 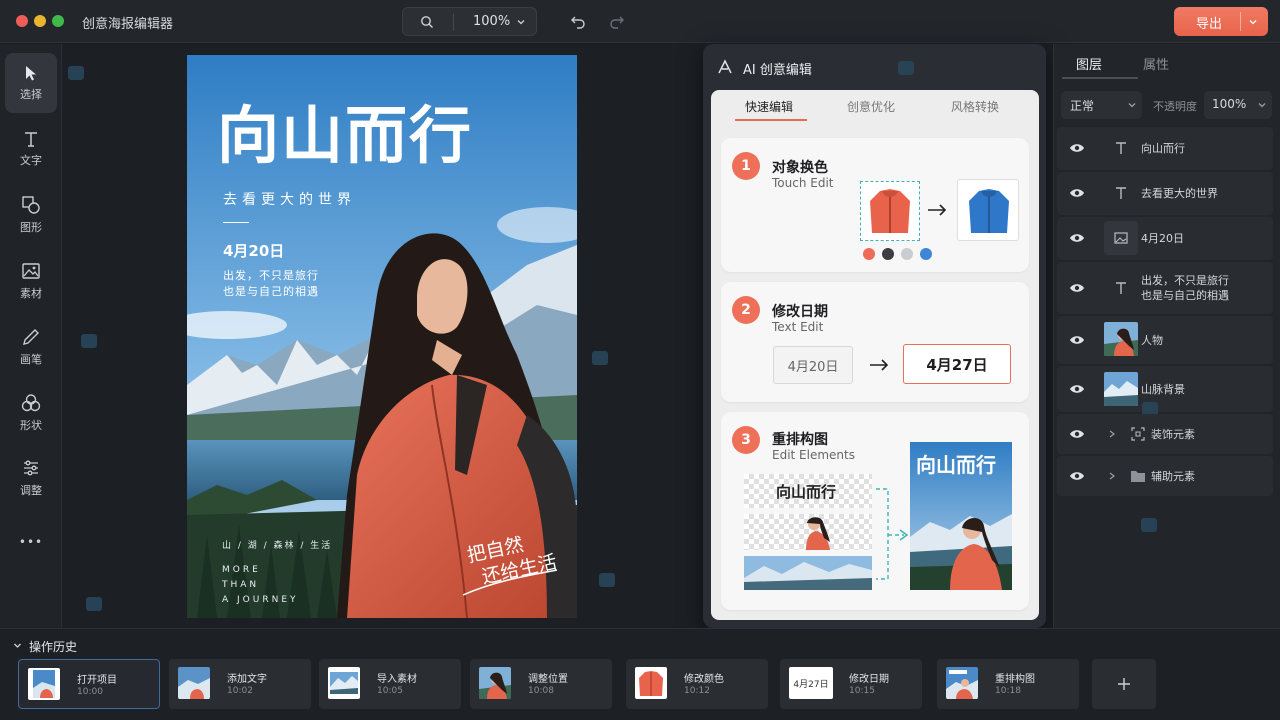 I want to click on card-edit-date: 2 修改日期 Text Edit 4月20日 4月27日, so click(x=875, y=342).